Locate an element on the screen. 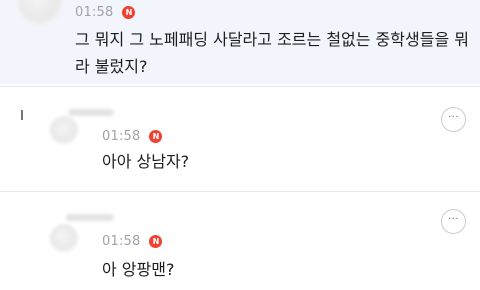  comment-text-line: 그 뭐지 그 노페패딩 사달라고 조르는 철없는 중학생들을 뭐 is located at coordinates (272, 39).